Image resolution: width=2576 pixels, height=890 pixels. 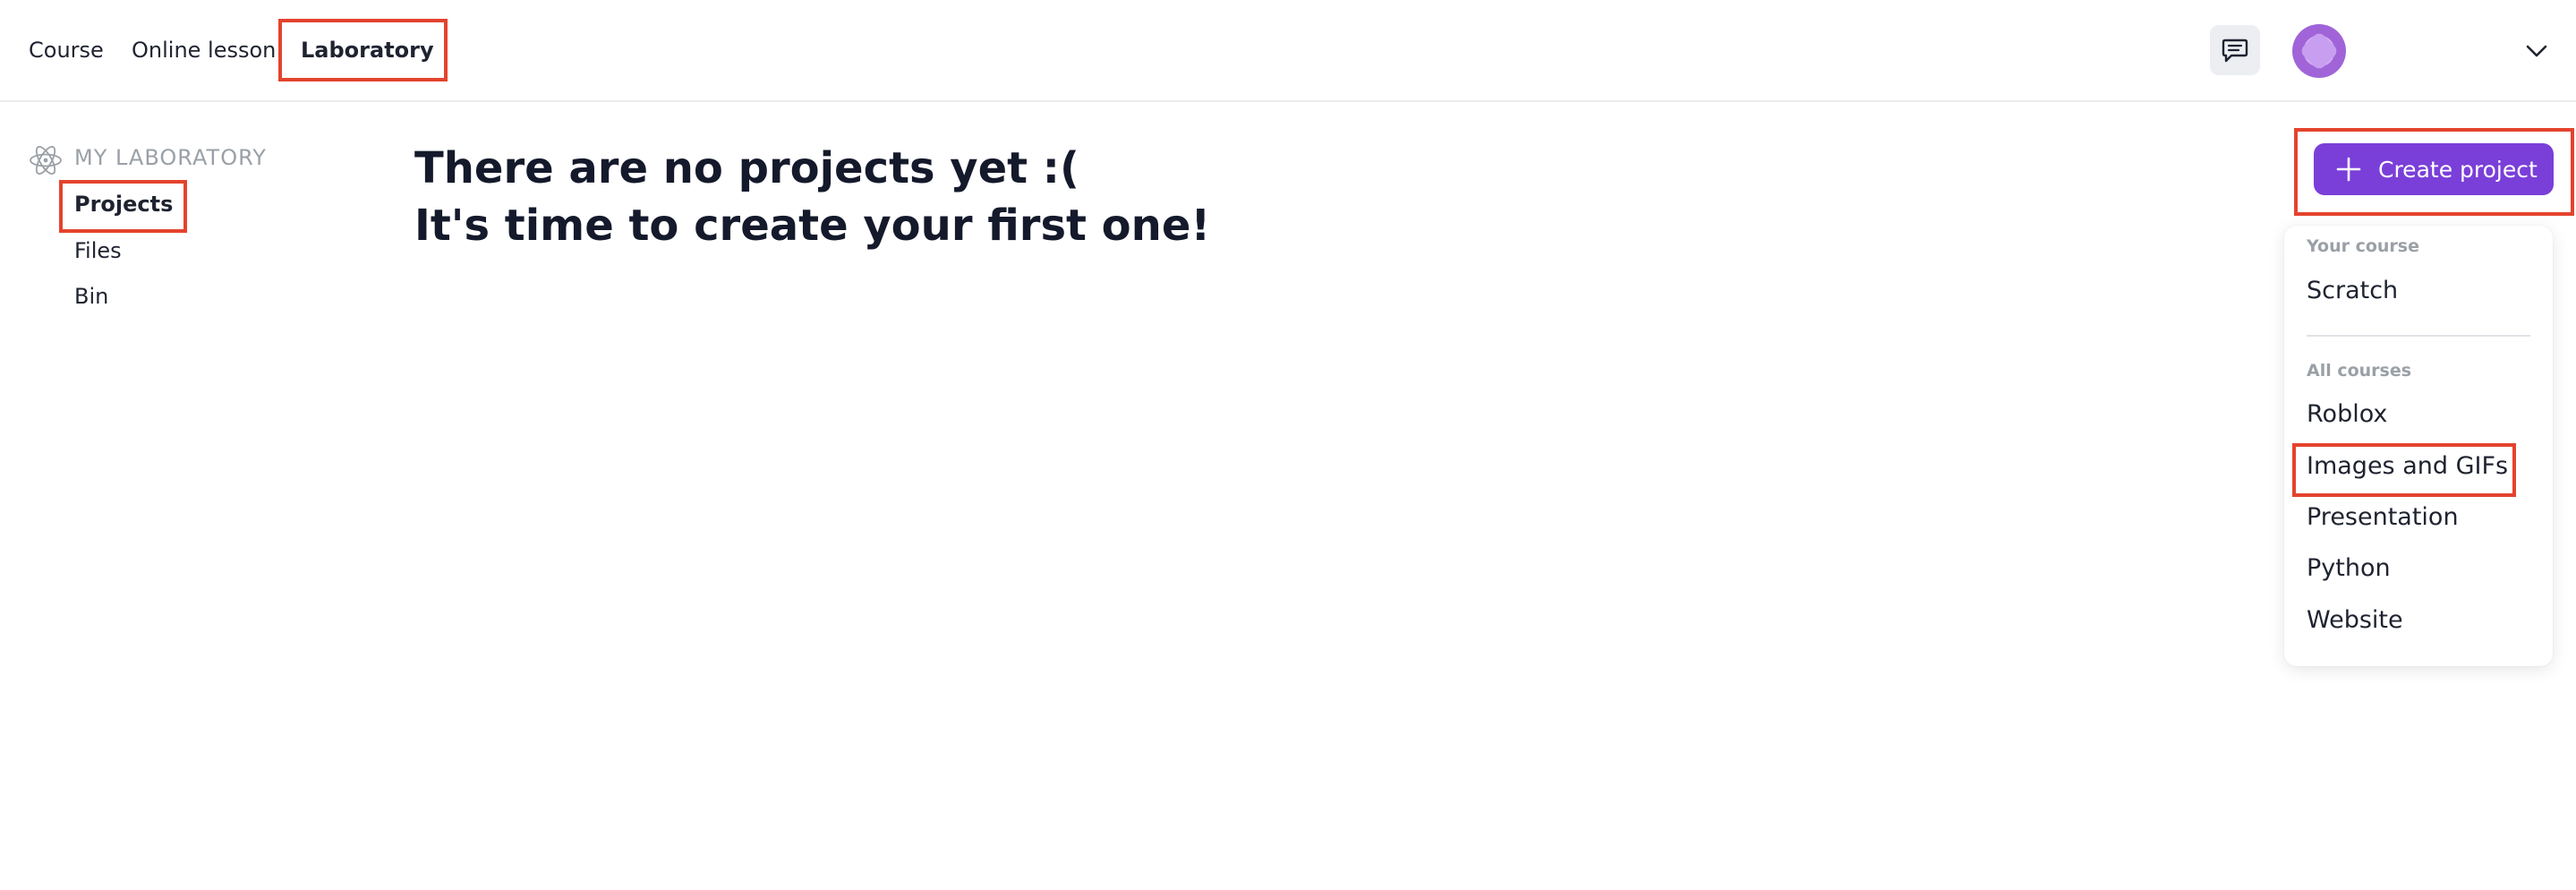 What do you see at coordinates (2383, 517) in the screenshot?
I see `dropdown-item-presentation: Presentation` at bounding box center [2383, 517].